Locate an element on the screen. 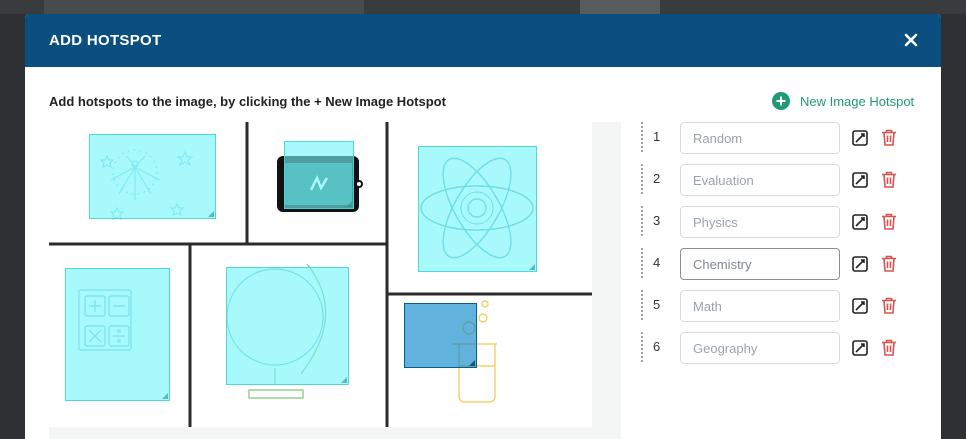 The height and width of the screenshot is (439, 966). plus-circle-icon is located at coordinates (781, 101).